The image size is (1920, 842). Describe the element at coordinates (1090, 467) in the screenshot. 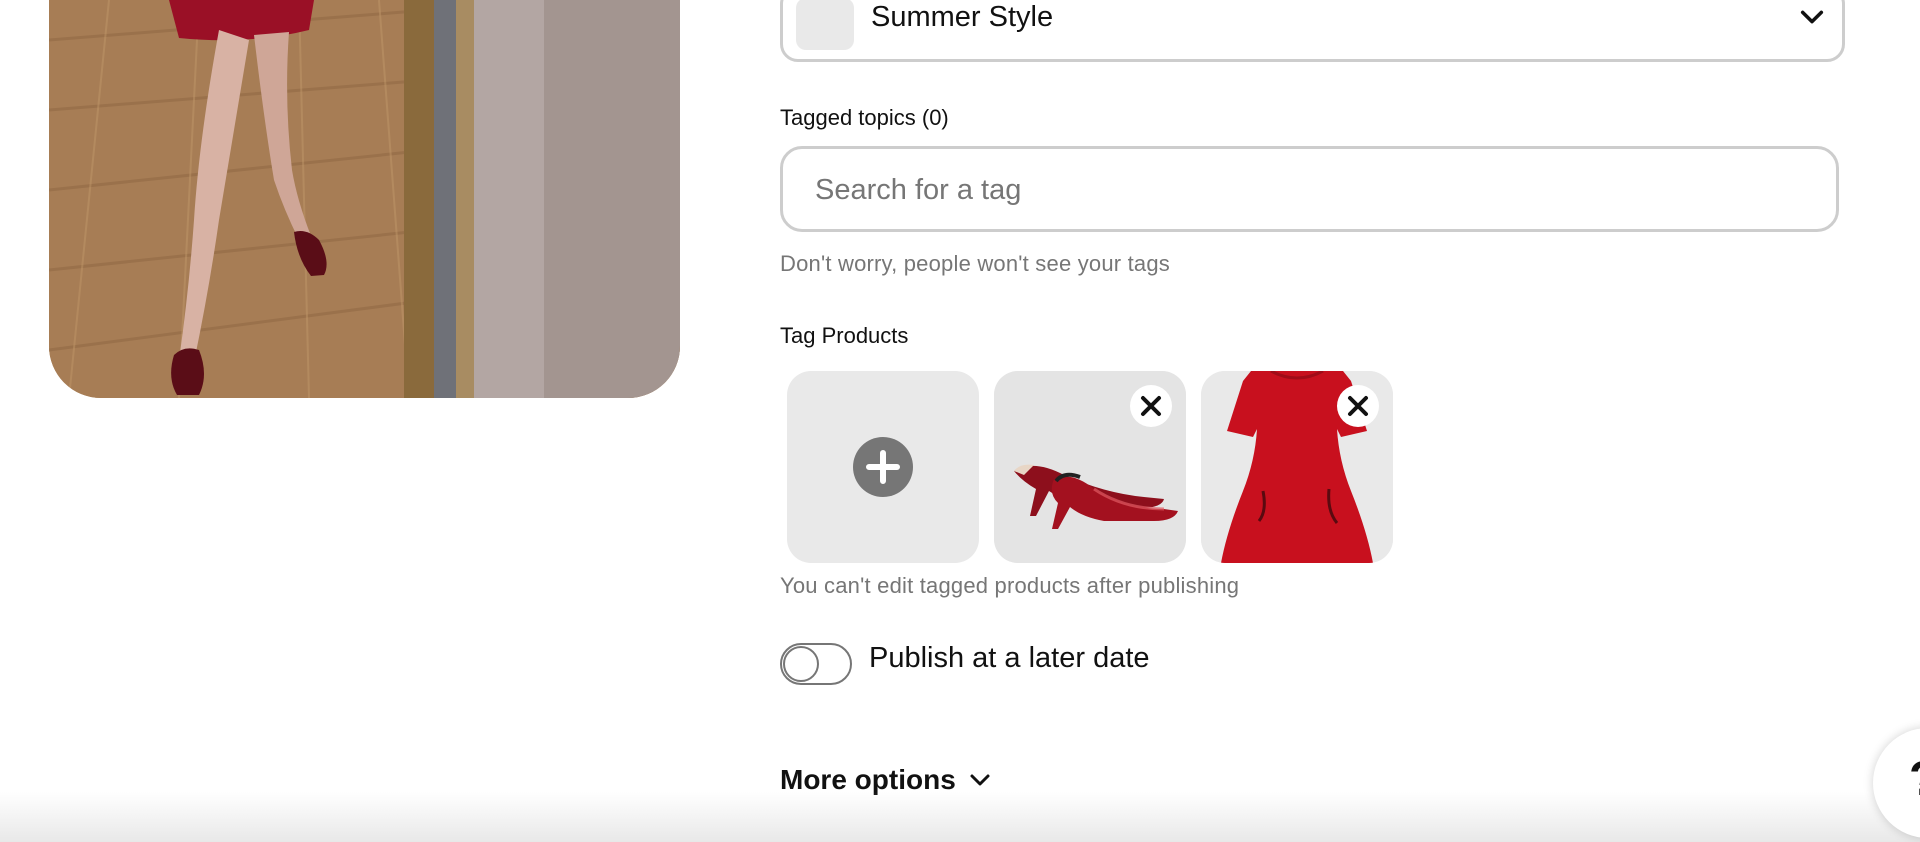

I see `tagged-product-shoes` at that location.